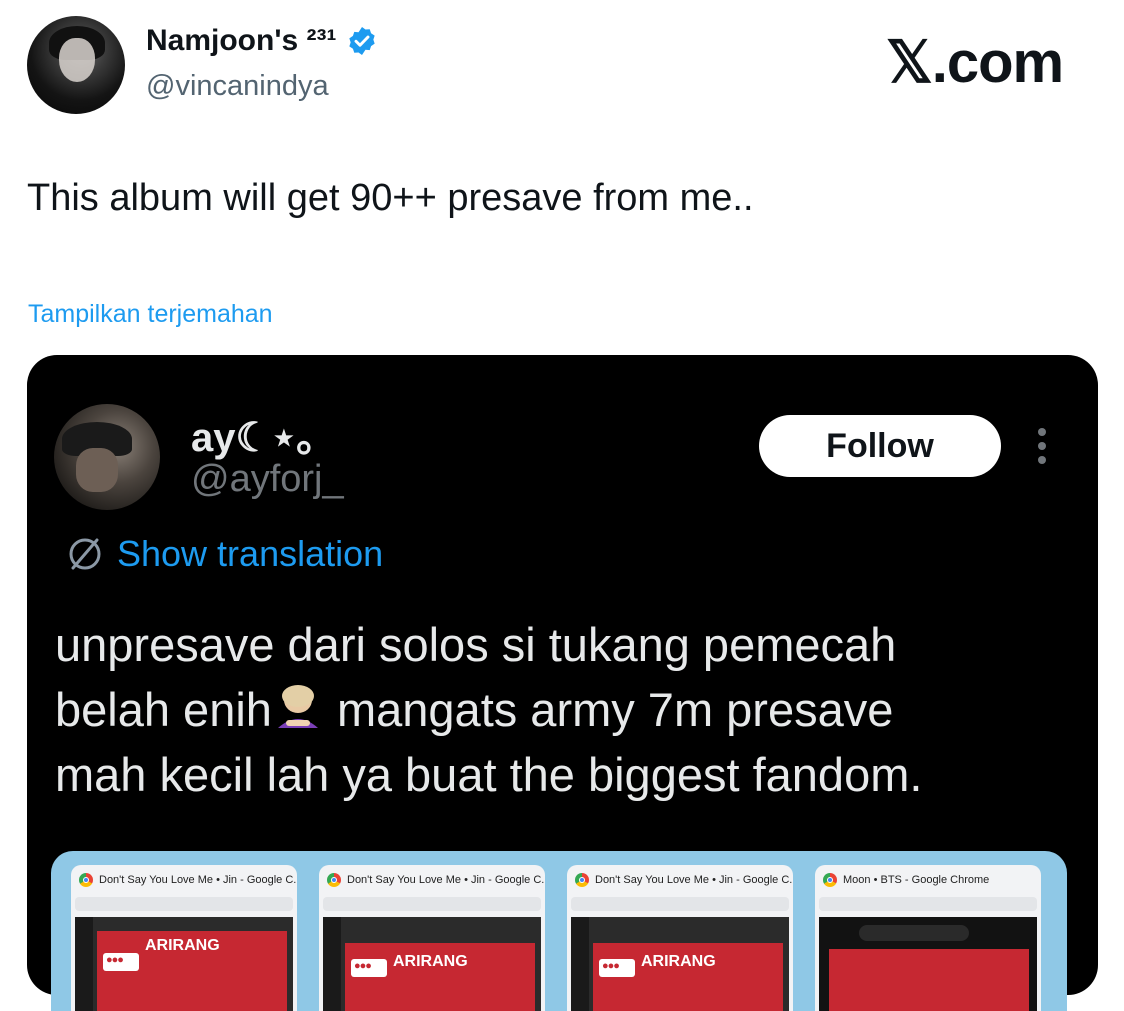 The height and width of the screenshot is (1011, 1124). What do you see at coordinates (267, 479) in the screenshot?
I see `quoted-handle: @ayforj_` at bounding box center [267, 479].